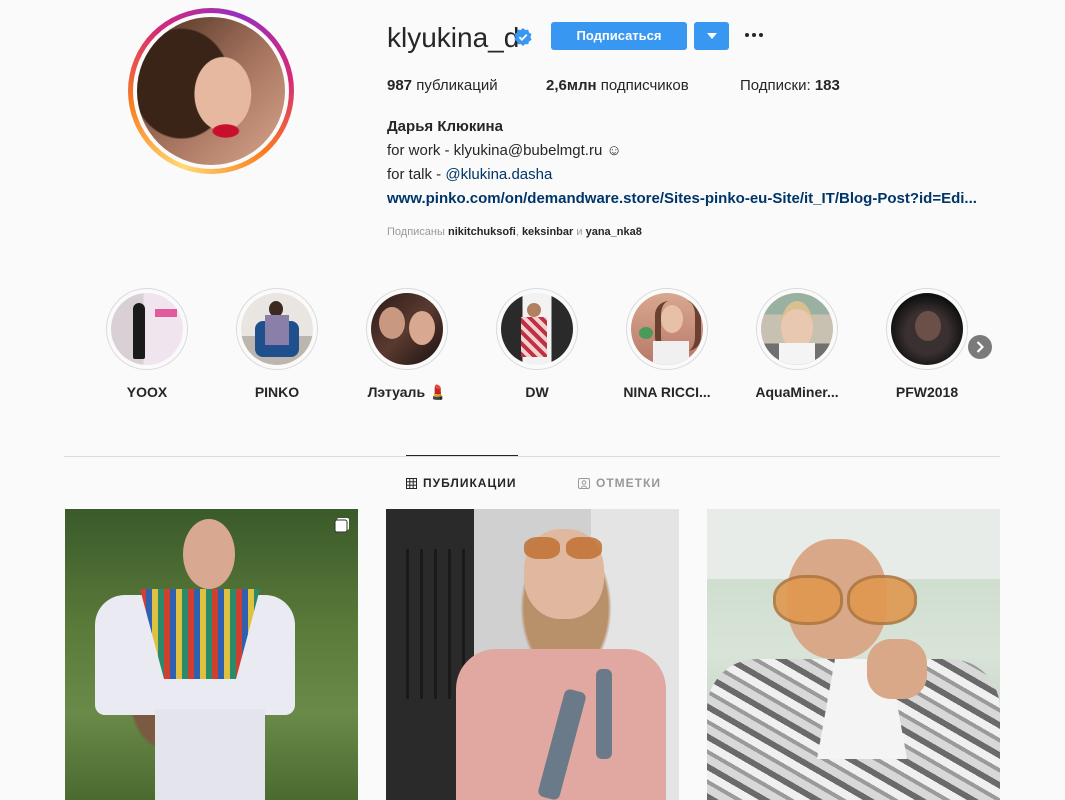  Describe the element at coordinates (537, 392) in the screenshot. I see `highlight-label: DW` at that location.